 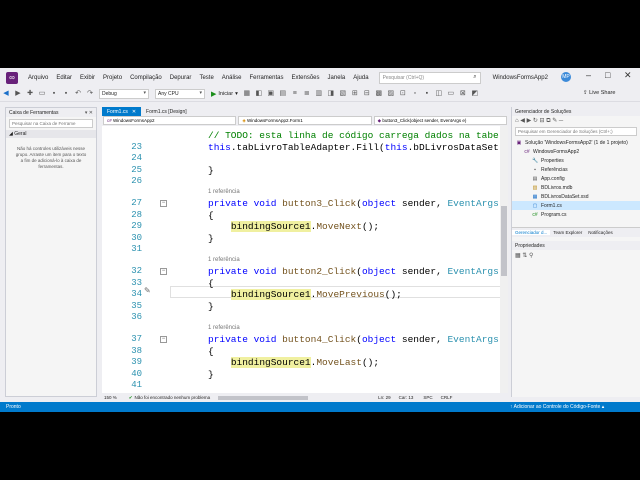 I want to click on minimize-icon: –, so click(x=588, y=75).